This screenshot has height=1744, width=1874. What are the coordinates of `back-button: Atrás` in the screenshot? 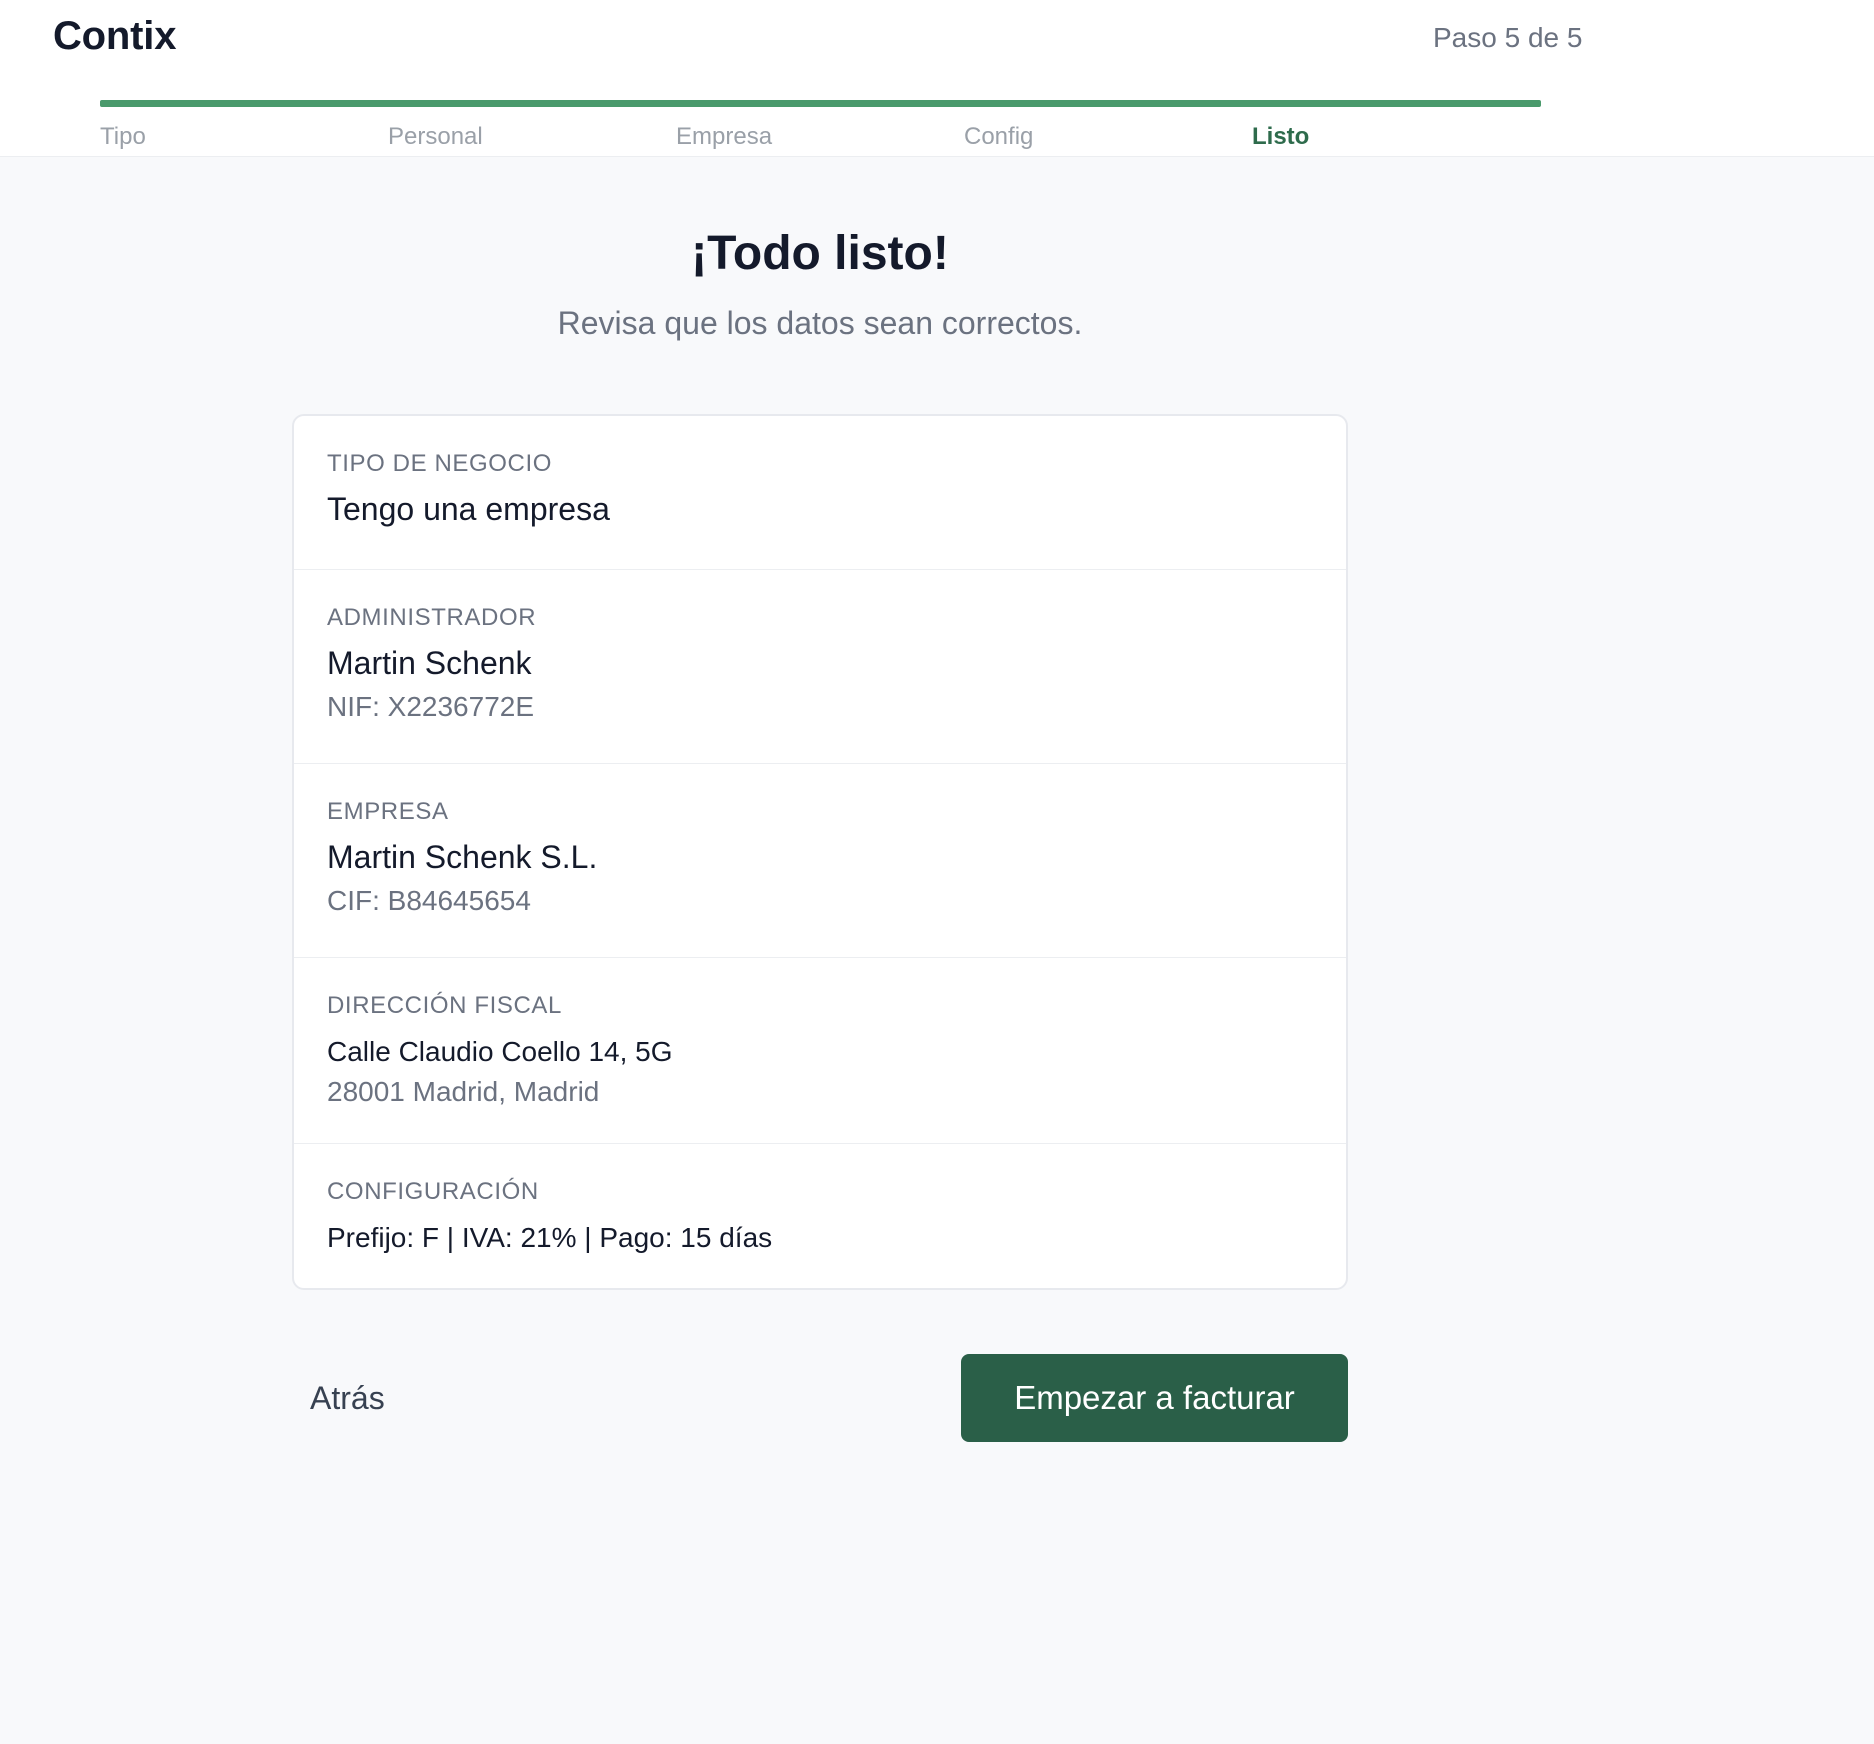 It's located at (347, 1398).